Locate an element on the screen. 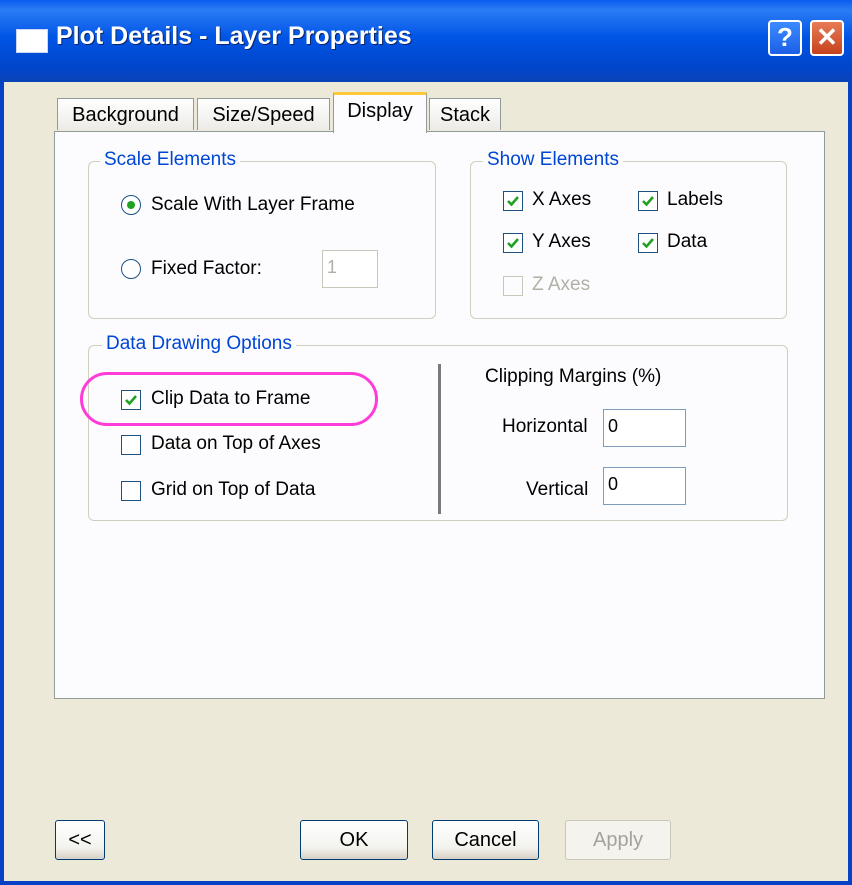 The image size is (852, 885). x-axes-checkbox is located at coordinates (513, 201).